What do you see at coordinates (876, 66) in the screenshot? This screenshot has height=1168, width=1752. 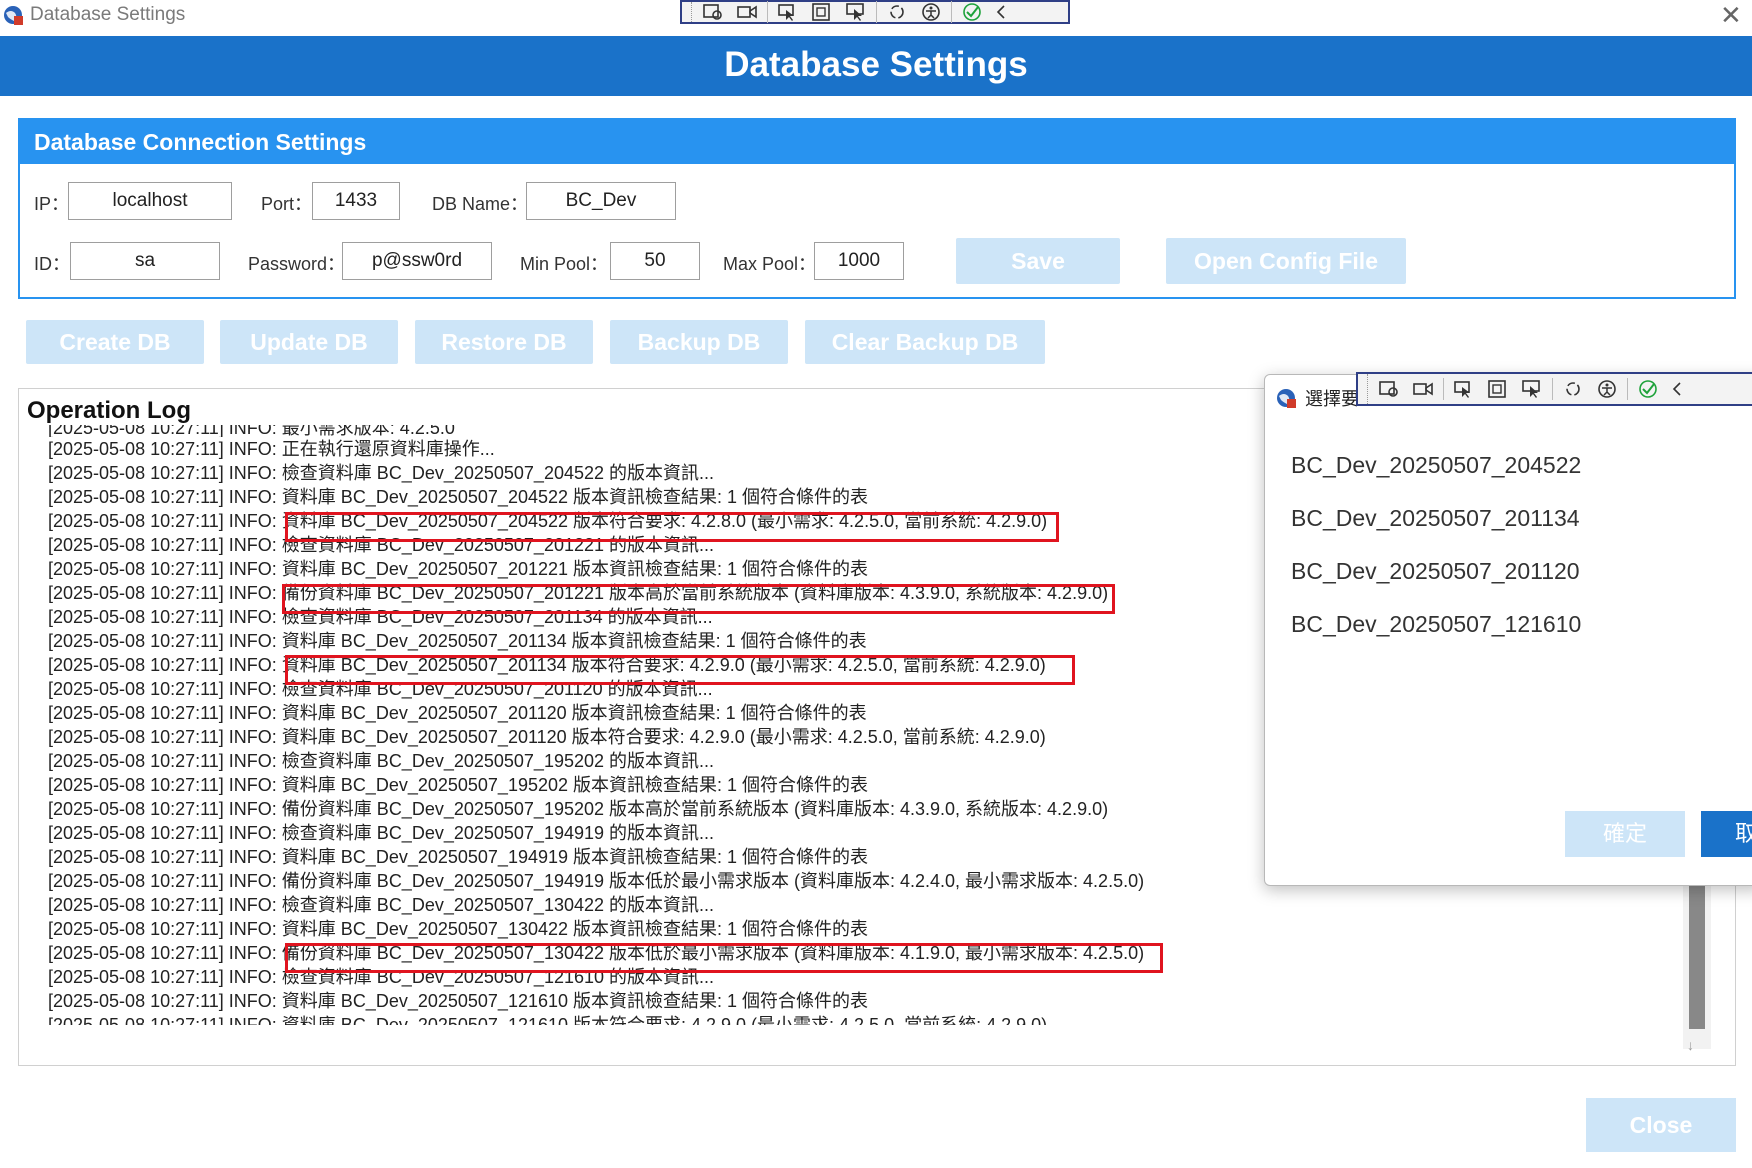 I see `page-banner-title: Database Settings` at bounding box center [876, 66].